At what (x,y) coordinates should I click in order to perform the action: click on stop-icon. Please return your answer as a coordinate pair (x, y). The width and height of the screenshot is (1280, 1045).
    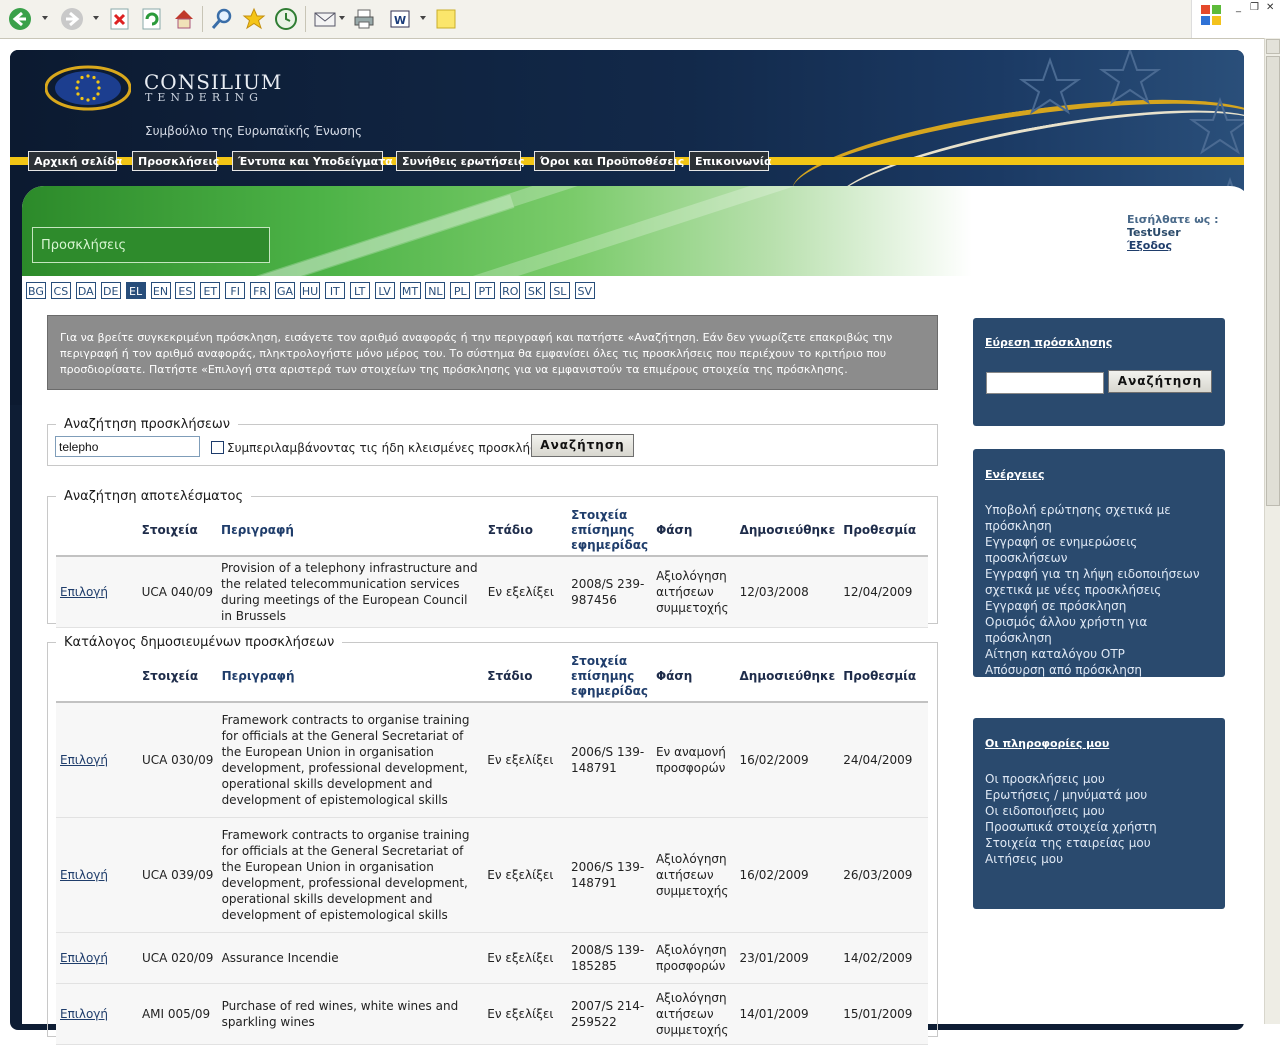
    Looking at the image, I should click on (120, 19).